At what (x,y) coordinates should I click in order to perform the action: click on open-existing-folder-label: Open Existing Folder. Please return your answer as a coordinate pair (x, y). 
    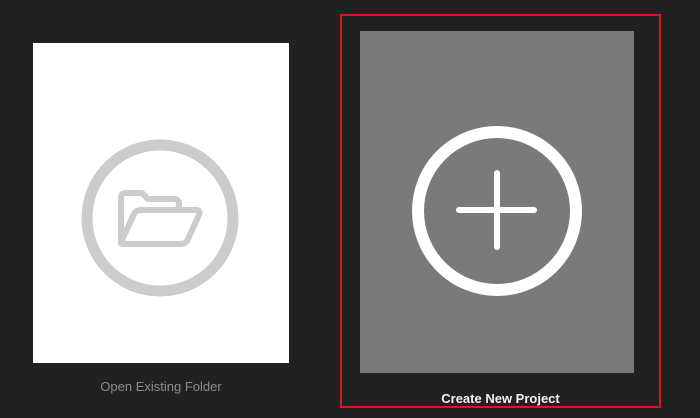
    Looking at the image, I should click on (161, 386).